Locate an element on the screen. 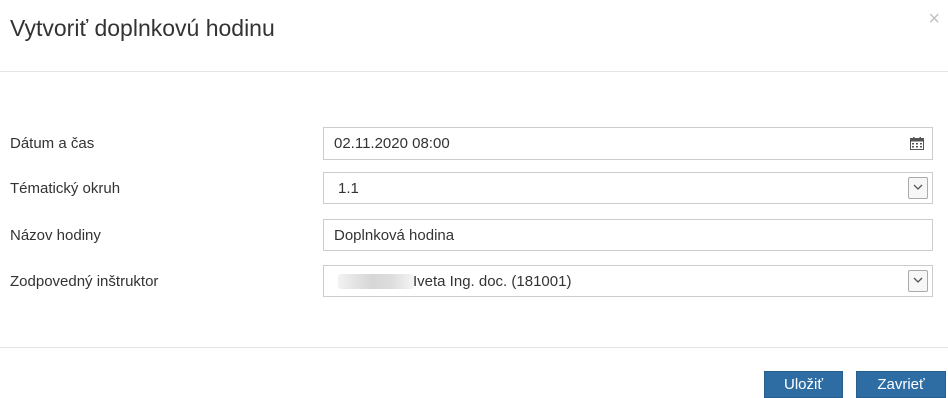 The height and width of the screenshot is (398, 948). name-row: Názov hodiny Doplnková hodina is located at coordinates (474, 236).